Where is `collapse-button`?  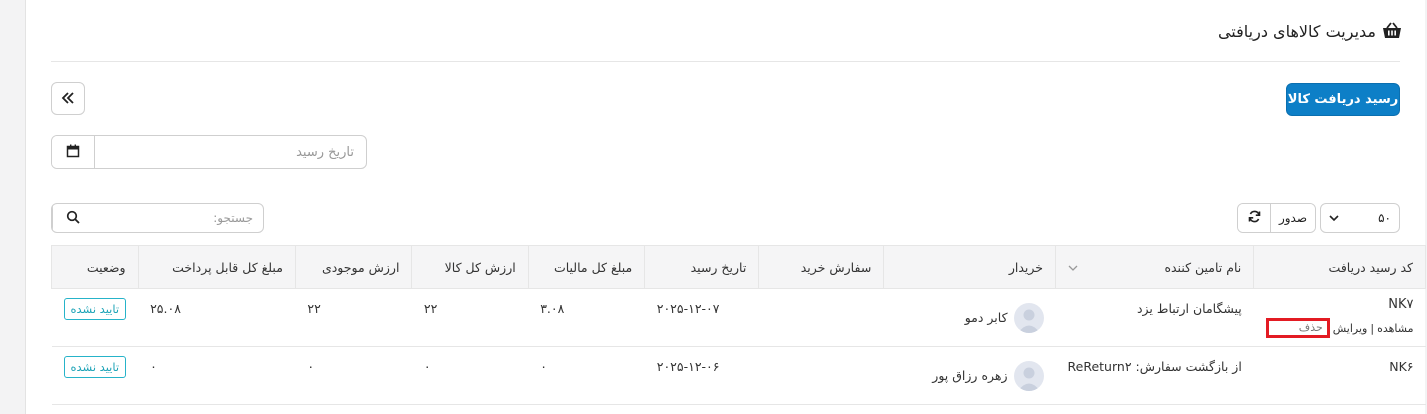
collapse-button is located at coordinates (68, 98).